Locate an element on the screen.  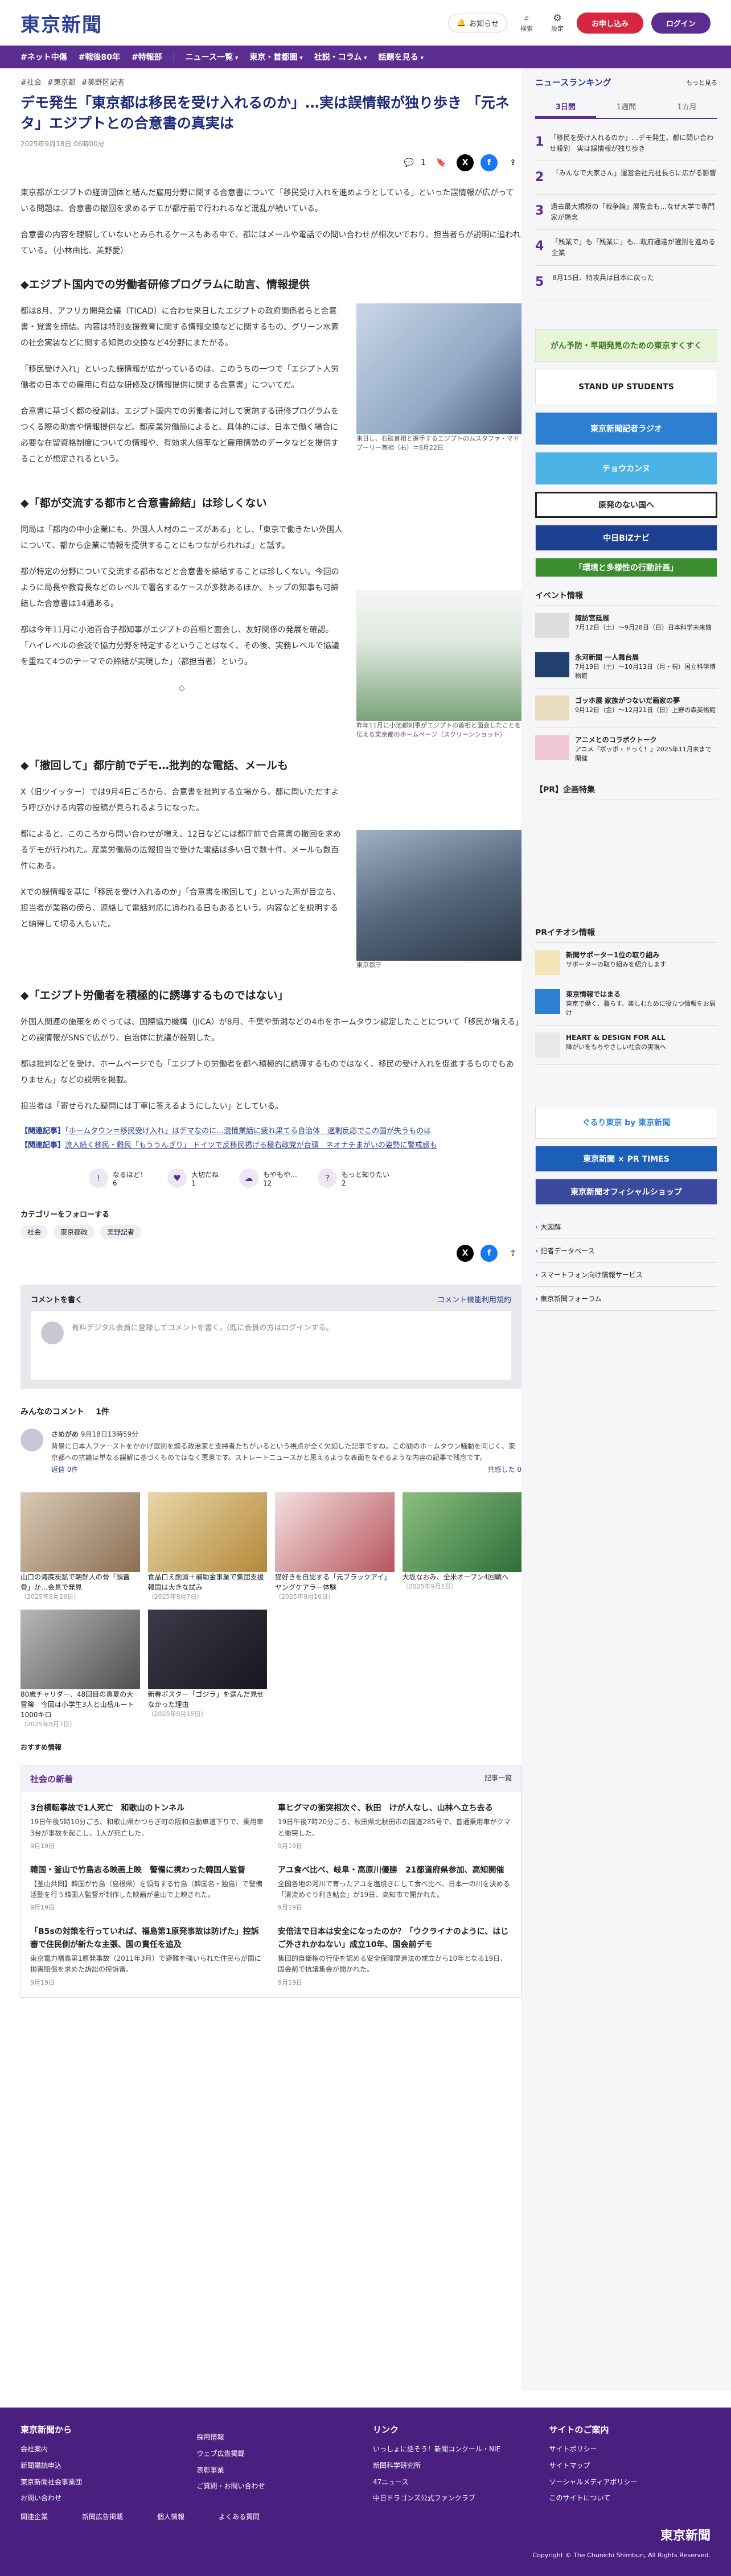
footer-logo: 東京新聞 is located at coordinates (365, 2534).